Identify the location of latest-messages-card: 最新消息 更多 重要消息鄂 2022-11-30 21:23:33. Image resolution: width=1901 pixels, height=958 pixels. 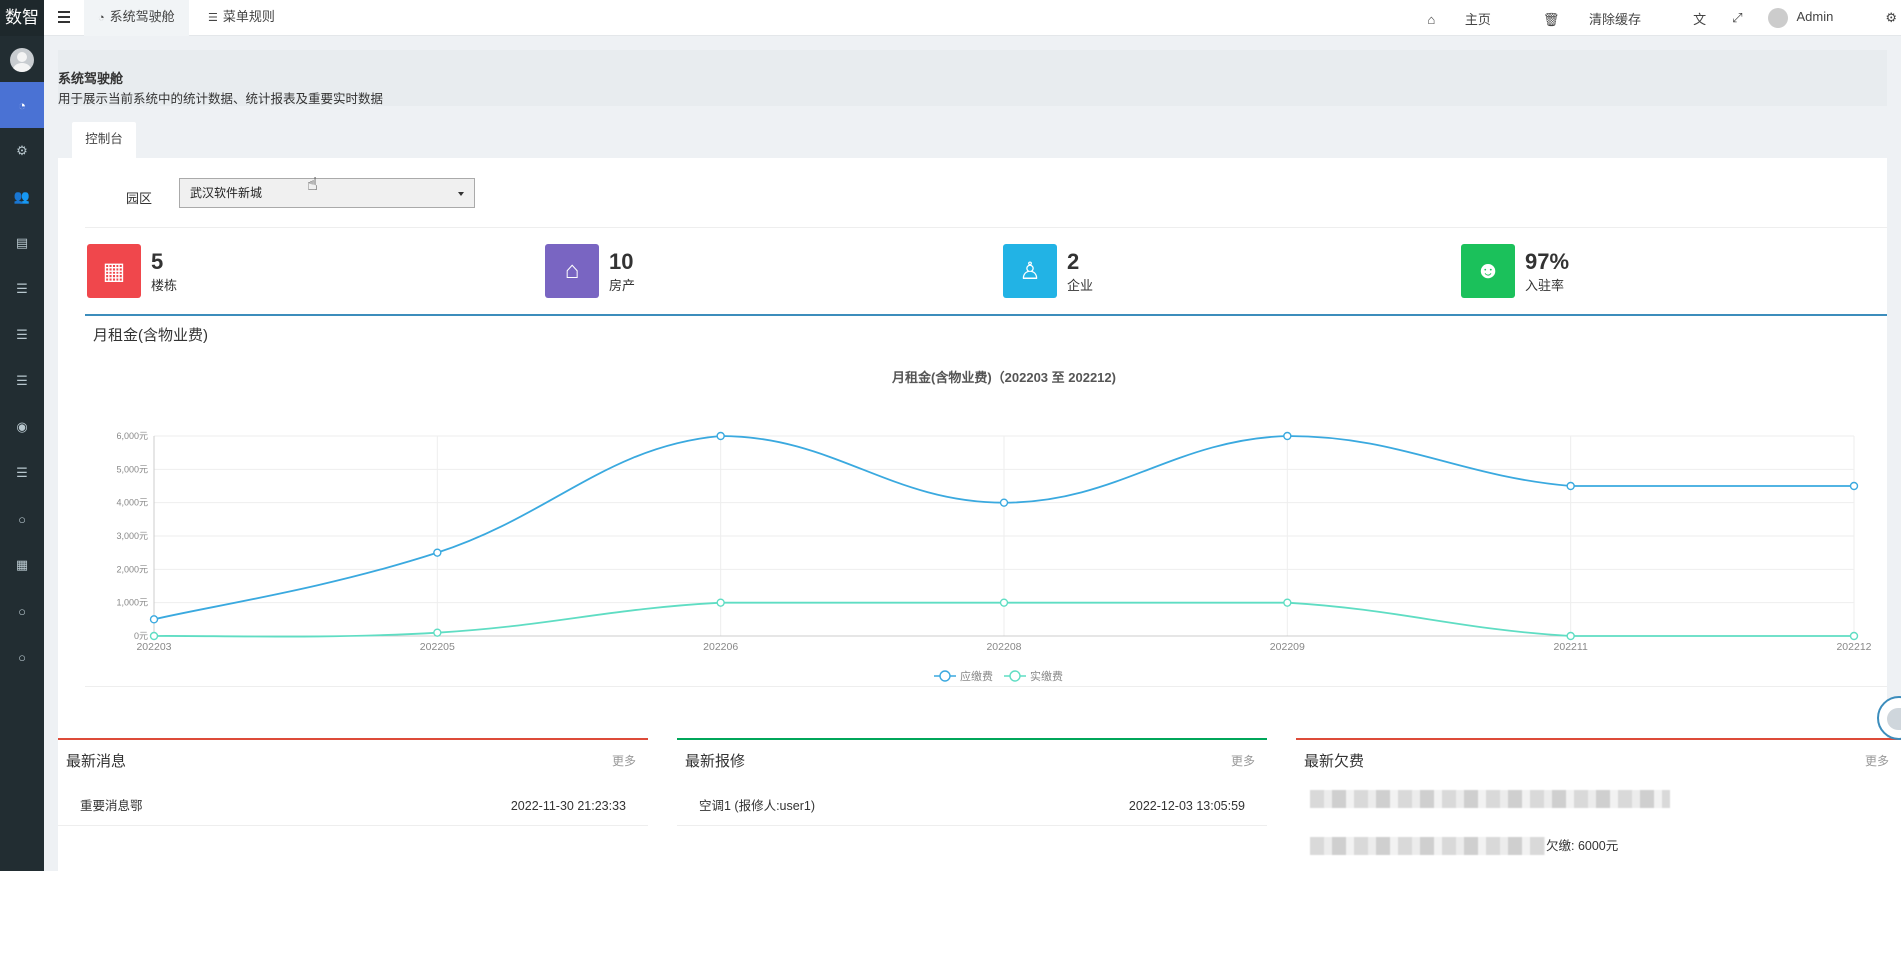
(353, 813).